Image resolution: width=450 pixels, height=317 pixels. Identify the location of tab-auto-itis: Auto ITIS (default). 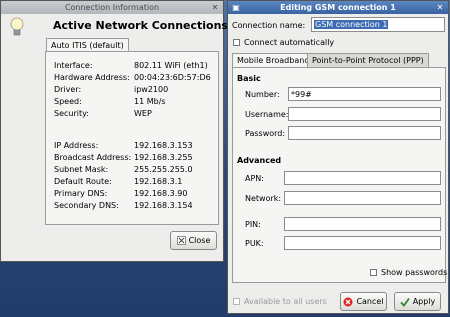
(87, 45).